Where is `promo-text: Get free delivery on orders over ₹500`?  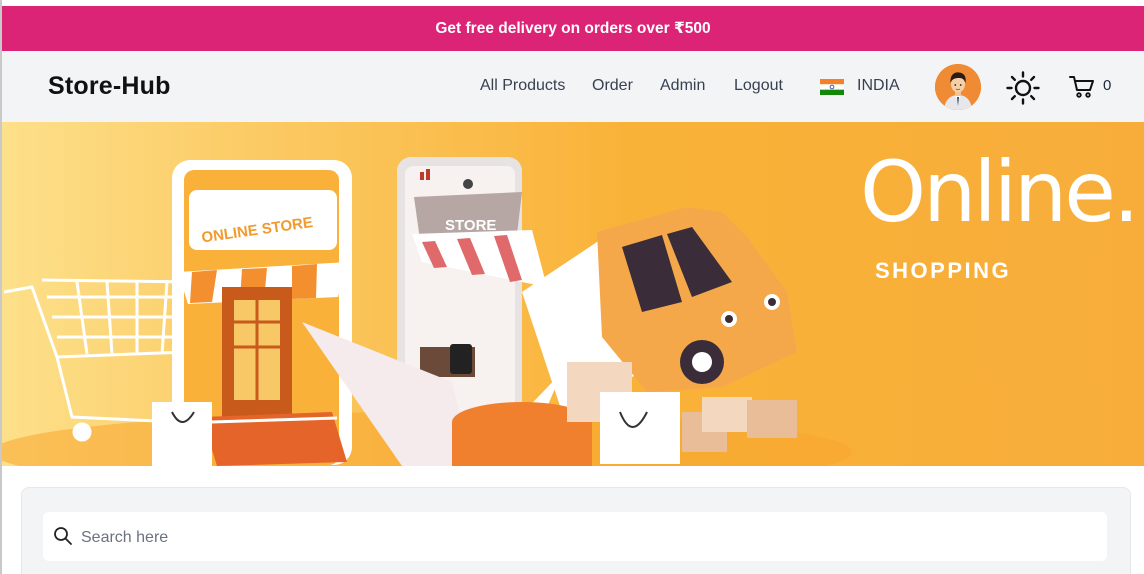
promo-text: Get free delivery on orders over ₹500 is located at coordinates (573, 28).